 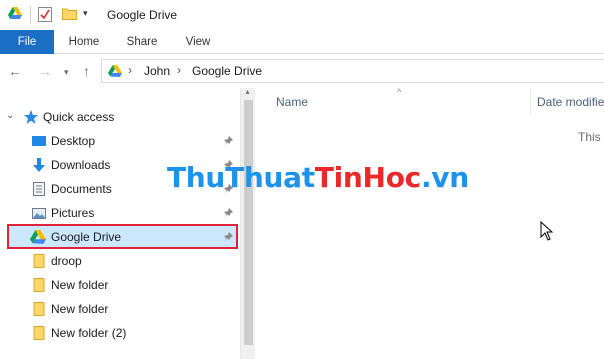 I want to click on watermark-part-2: TinHoc, so click(x=367, y=177).